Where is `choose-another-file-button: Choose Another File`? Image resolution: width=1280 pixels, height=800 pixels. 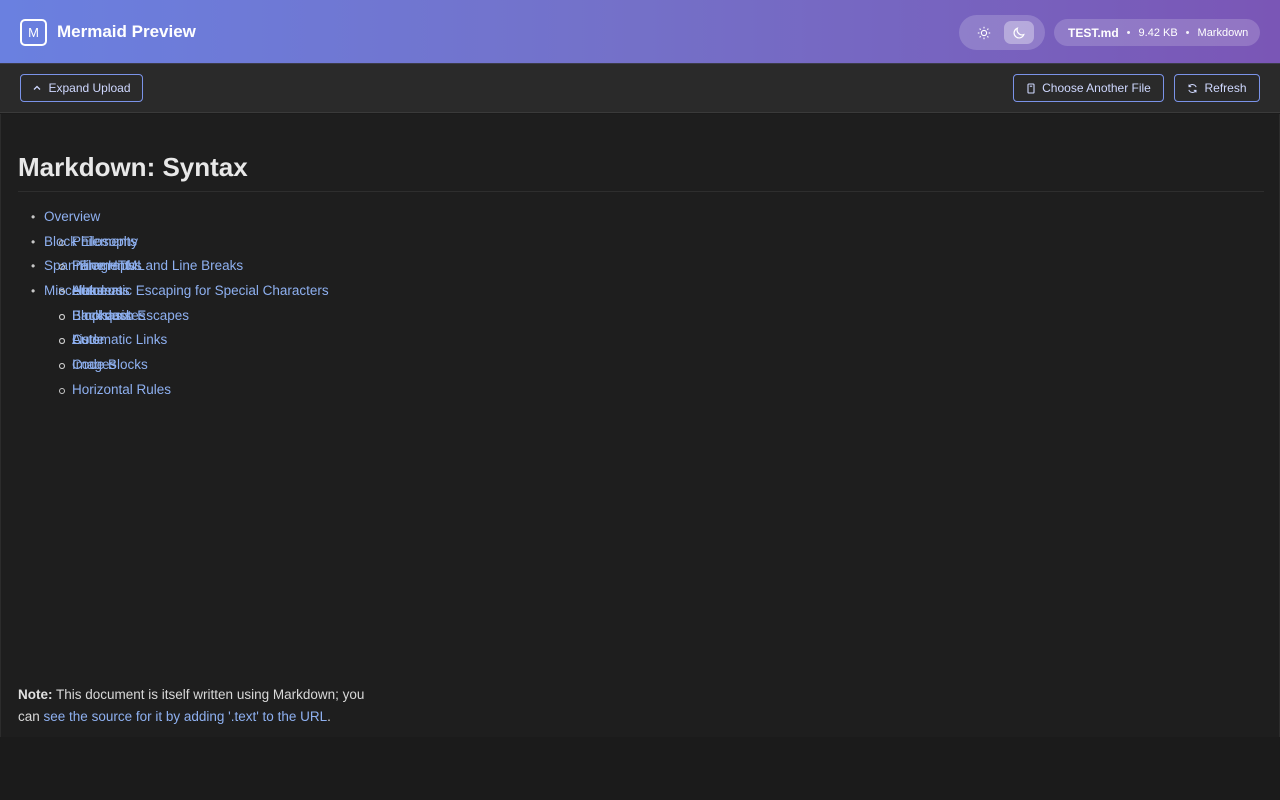 choose-another-file-button: Choose Another File is located at coordinates (1088, 88).